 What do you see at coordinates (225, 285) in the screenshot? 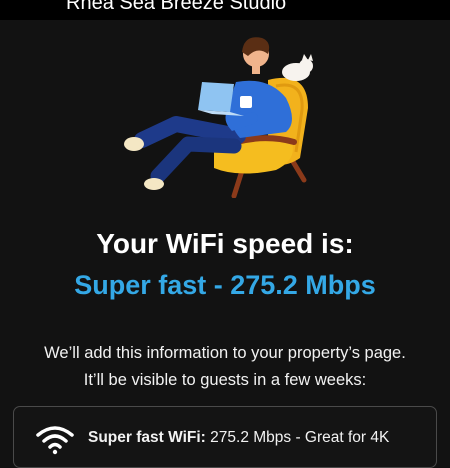
I see `wifi-speed-value: Super fast - 275.2 Mbps` at bounding box center [225, 285].